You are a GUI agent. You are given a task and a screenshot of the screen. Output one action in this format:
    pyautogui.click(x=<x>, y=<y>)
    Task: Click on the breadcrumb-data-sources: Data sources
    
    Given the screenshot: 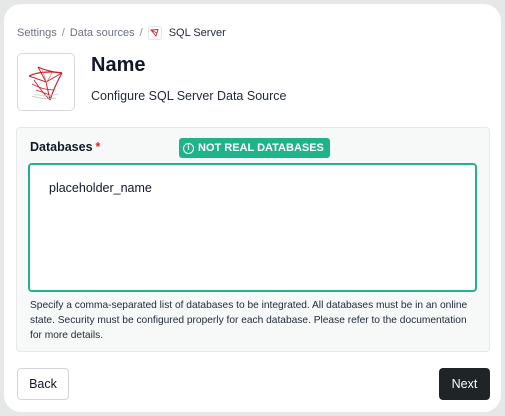 What is the action you would take?
    pyautogui.click(x=102, y=33)
    